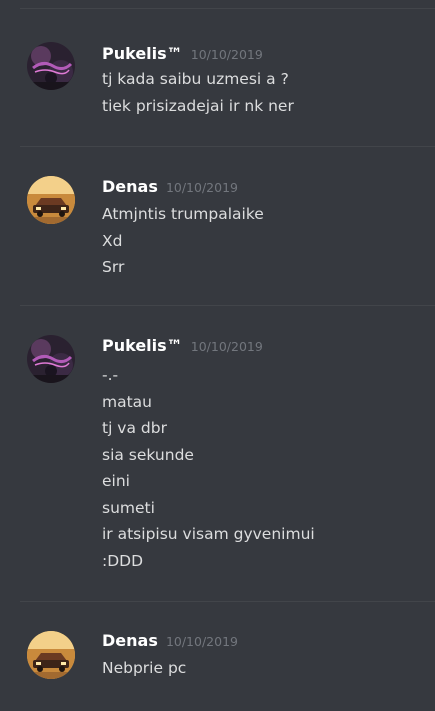 The image size is (435, 711). I want to click on message-line: Nebprie pc, so click(144, 668).